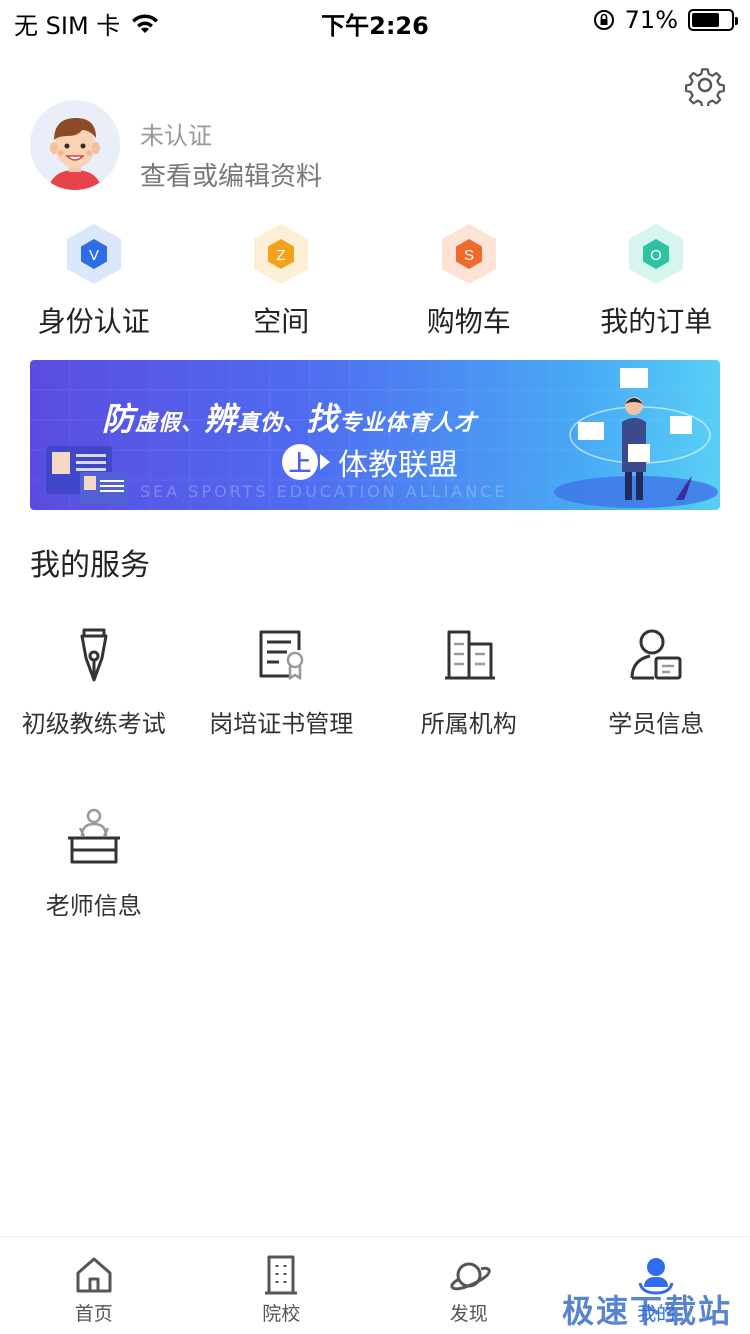 The image size is (750, 1334). I want to click on service-label: 岗培证书管理, so click(281, 724).